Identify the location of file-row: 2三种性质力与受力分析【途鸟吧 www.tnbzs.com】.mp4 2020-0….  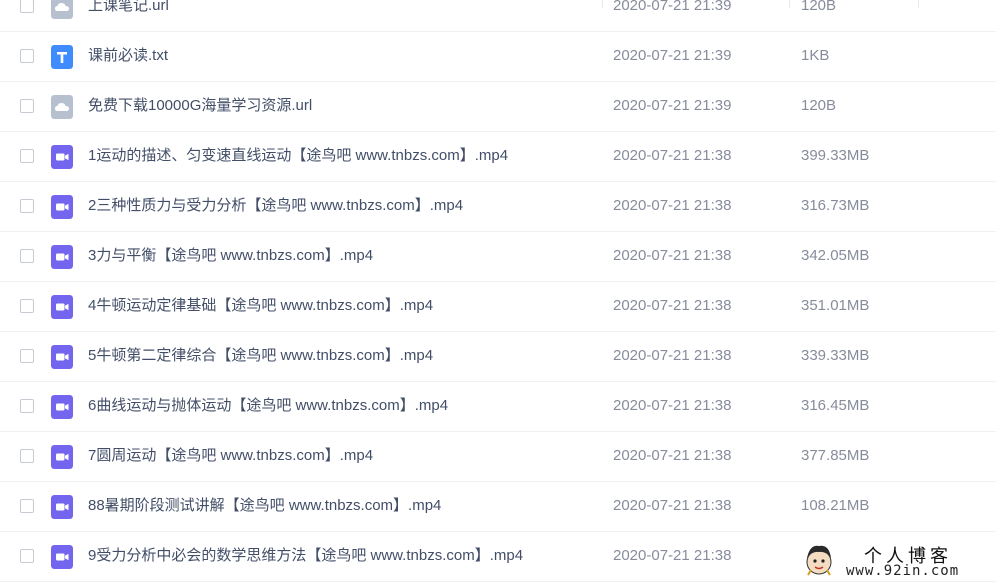
(498, 207).